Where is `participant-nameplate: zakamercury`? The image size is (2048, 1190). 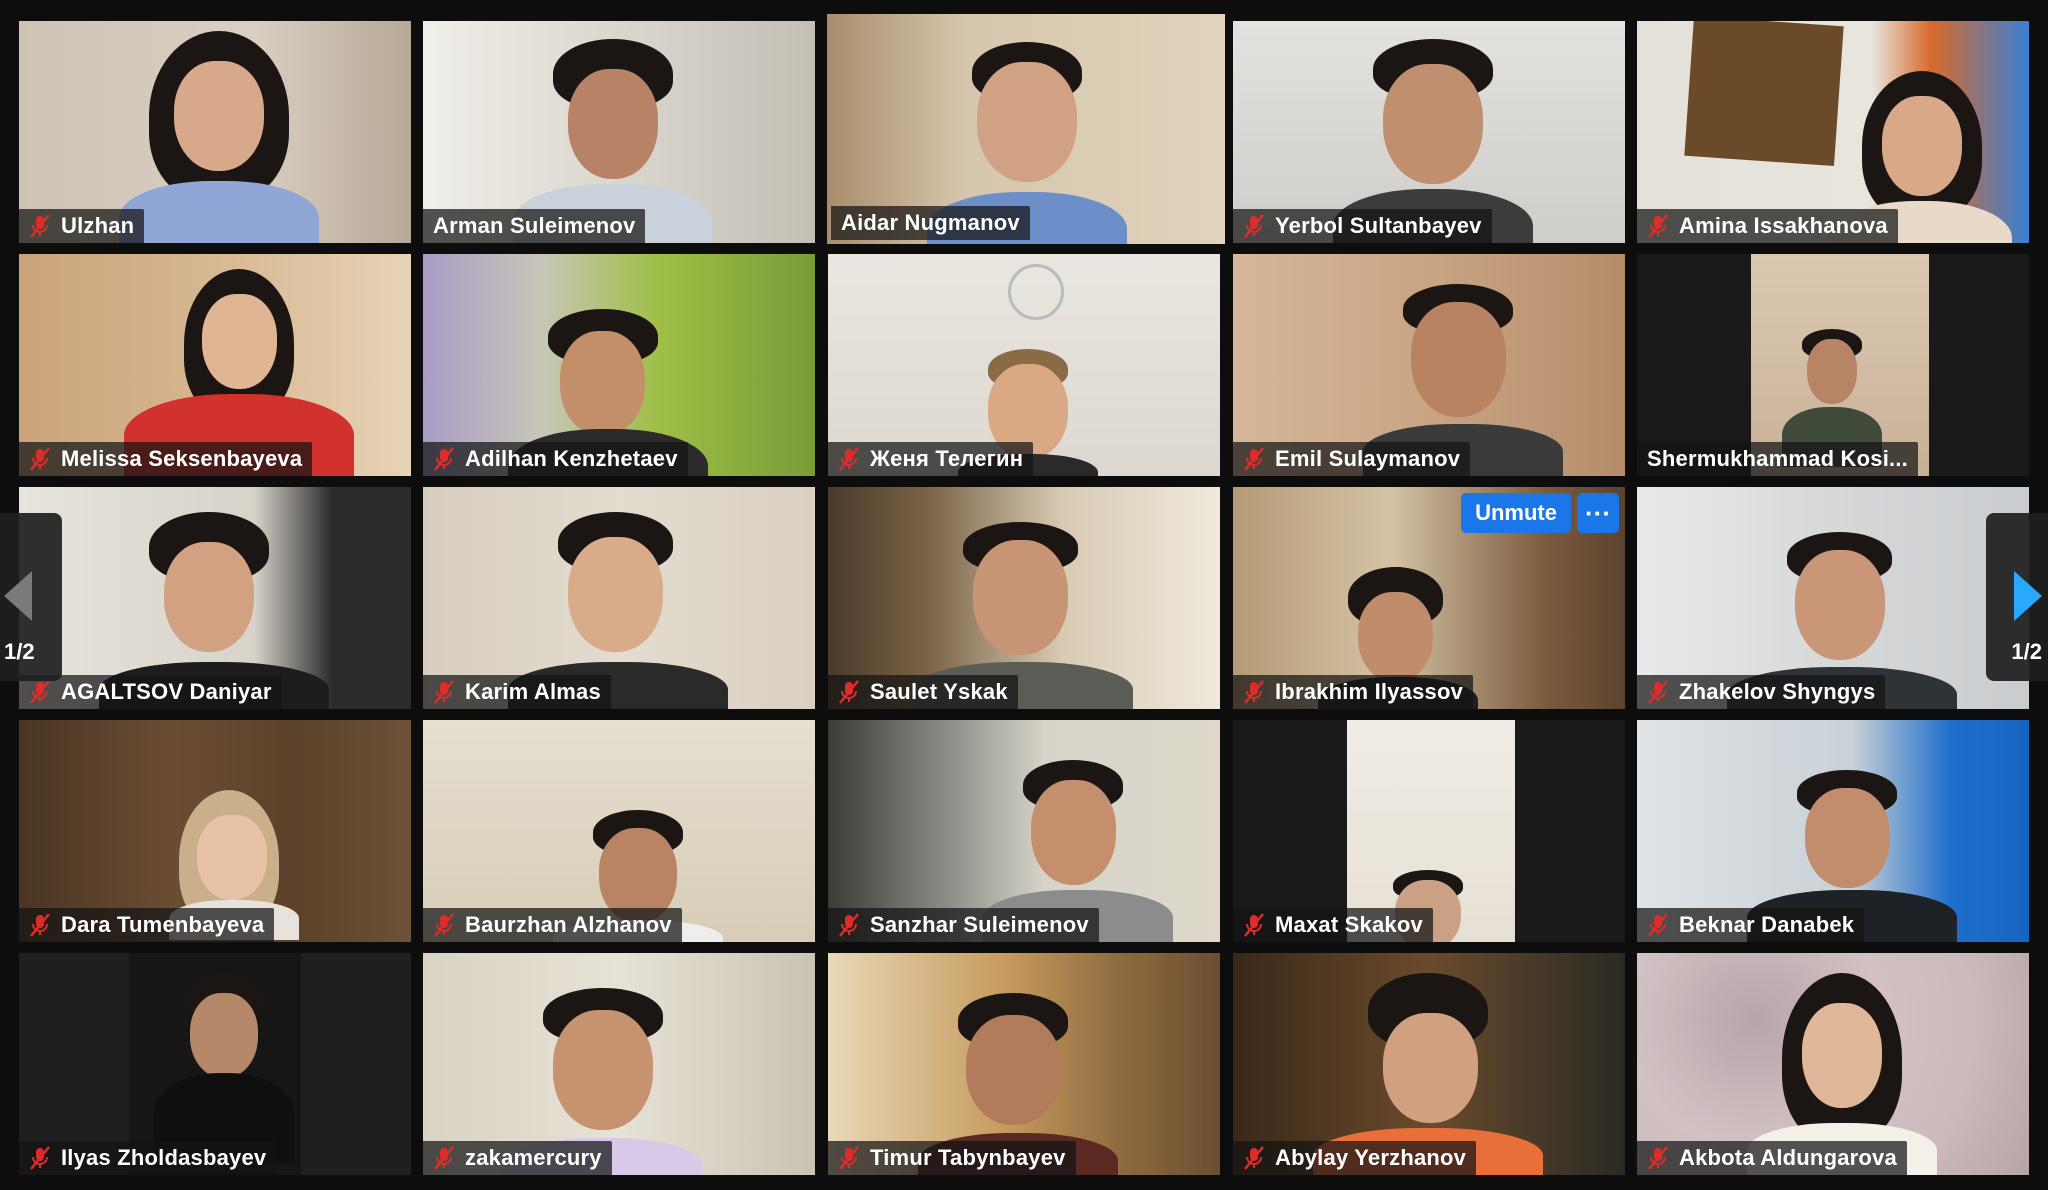
participant-nameplate: zakamercury is located at coordinates (517, 1158).